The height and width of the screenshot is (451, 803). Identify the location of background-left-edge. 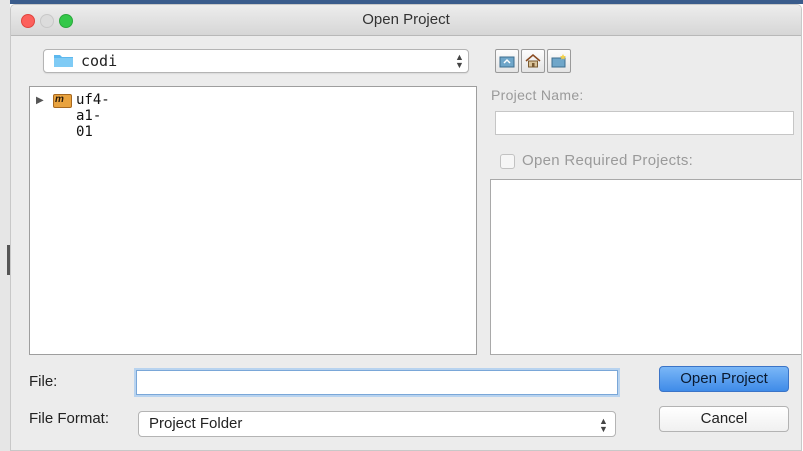
(5, 225).